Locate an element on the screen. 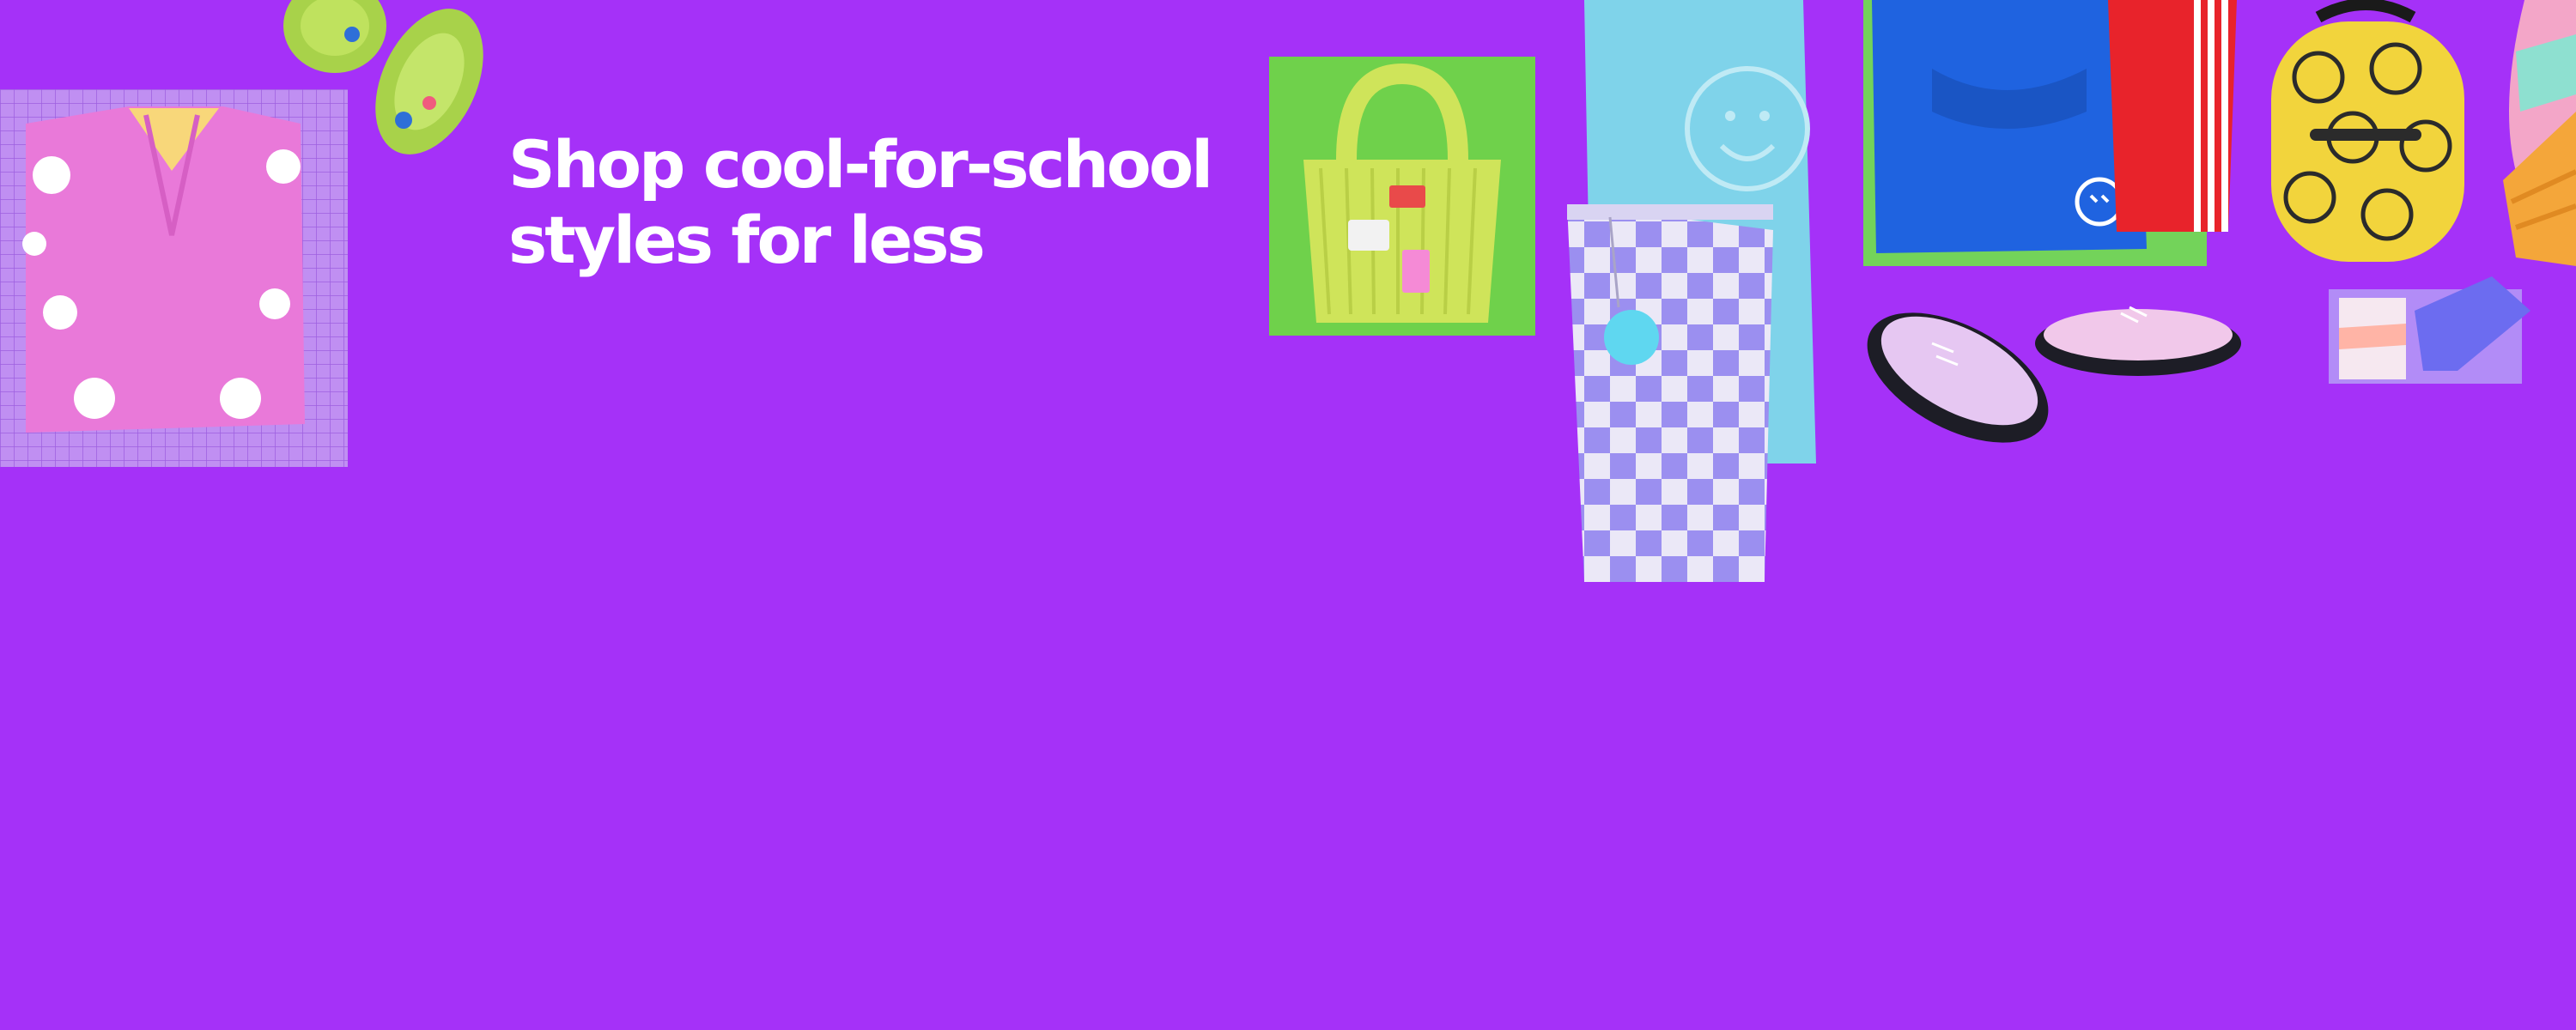 The image size is (2576, 1030). headline: Shop cool-for-school styles for less is located at coordinates (895, 202).